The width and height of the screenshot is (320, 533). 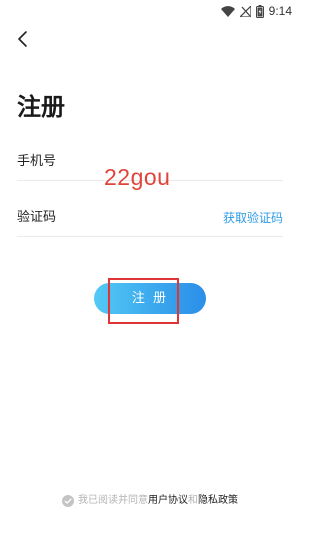 What do you see at coordinates (145, 218) in the screenshot?
I see `code-input` at bounding box center [145, 218].